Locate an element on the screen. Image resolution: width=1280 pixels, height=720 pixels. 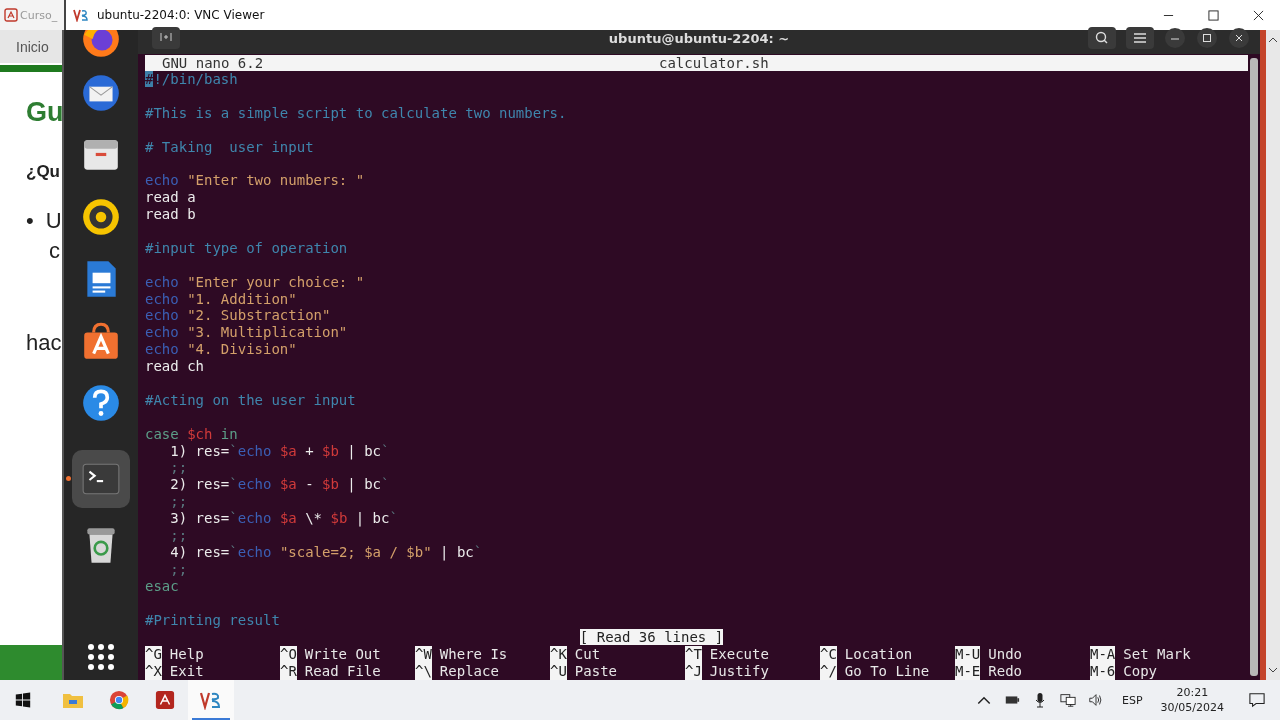
minimize-icon is located at coordinates (1175, 38).